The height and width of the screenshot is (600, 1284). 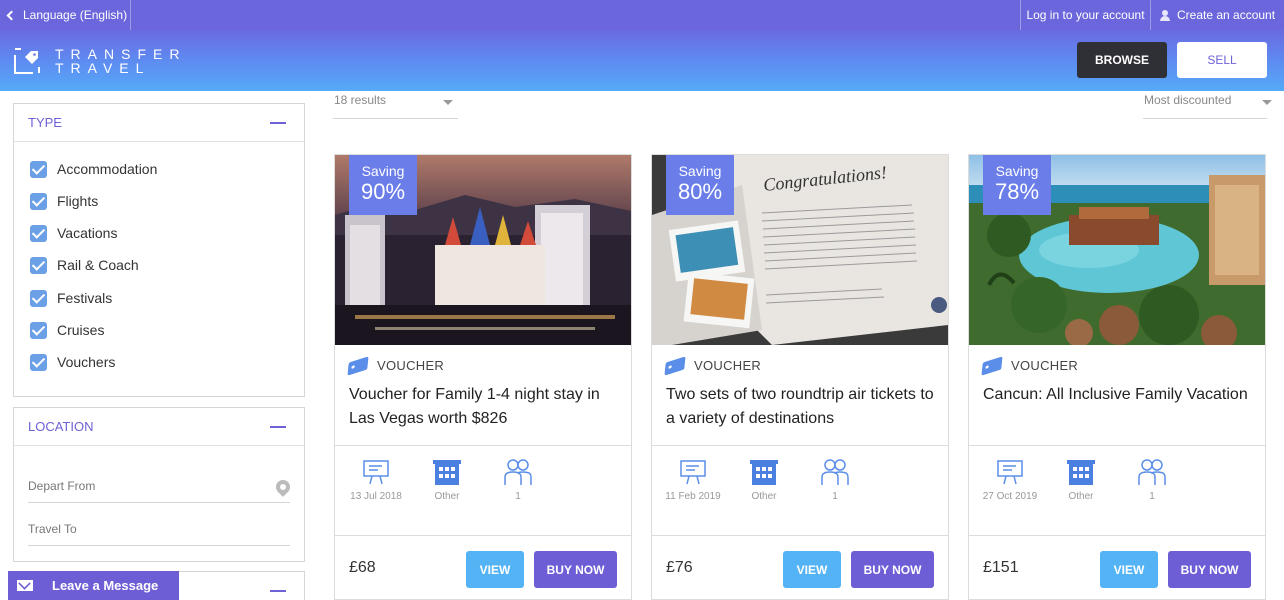 What do you see at coordinates (679, 567) in the screenshot?
I see `listing-price: £76` at bounding box center [679, 567].